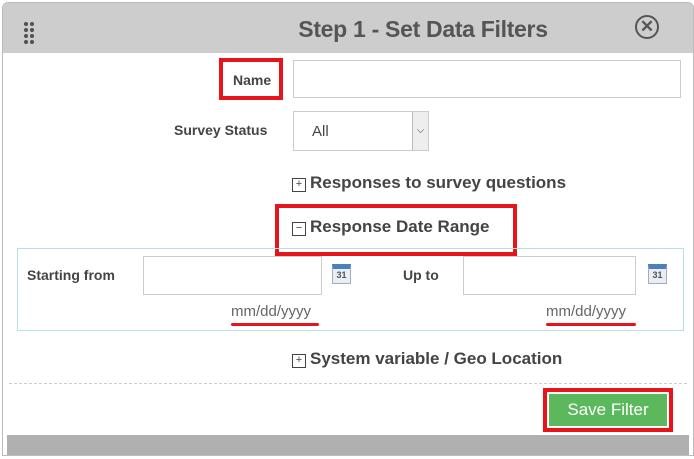  I want to click on end-date-hint: mm/dd/yyyy, so click(586, 311).